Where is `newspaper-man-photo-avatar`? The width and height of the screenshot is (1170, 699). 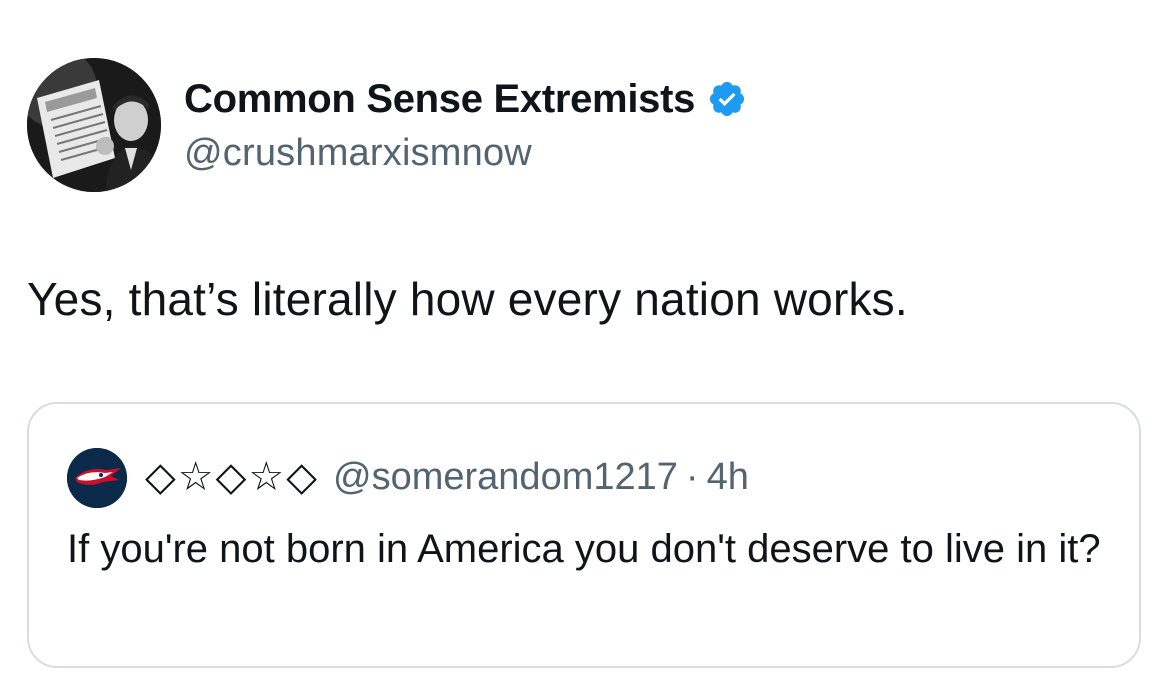
newspaper-man-photo-avatar is located at coordinates (94, 125).